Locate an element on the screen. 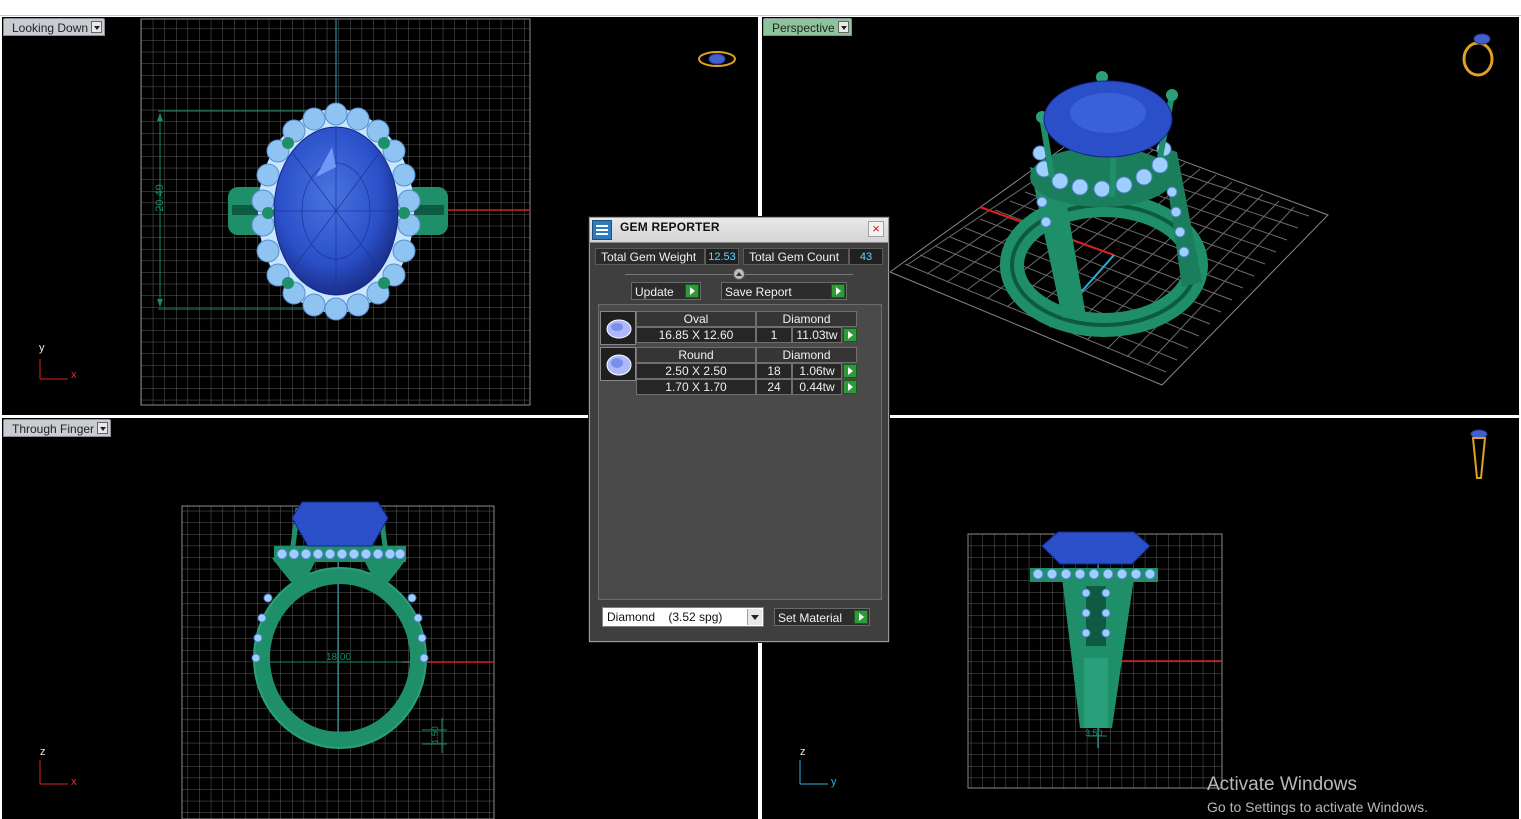  gem-weight: 1.06tw is located at coordinates (817, 371).